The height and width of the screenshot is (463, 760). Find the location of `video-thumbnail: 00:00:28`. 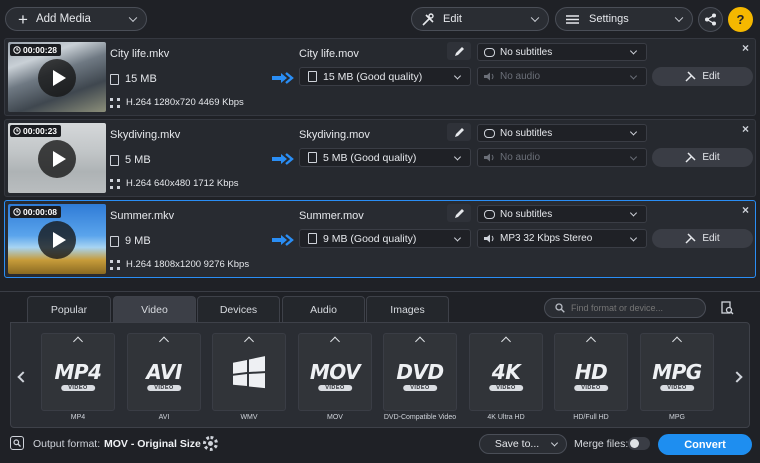

video-thumbnail: 00:00:28 is located at coordinates (57, 77).